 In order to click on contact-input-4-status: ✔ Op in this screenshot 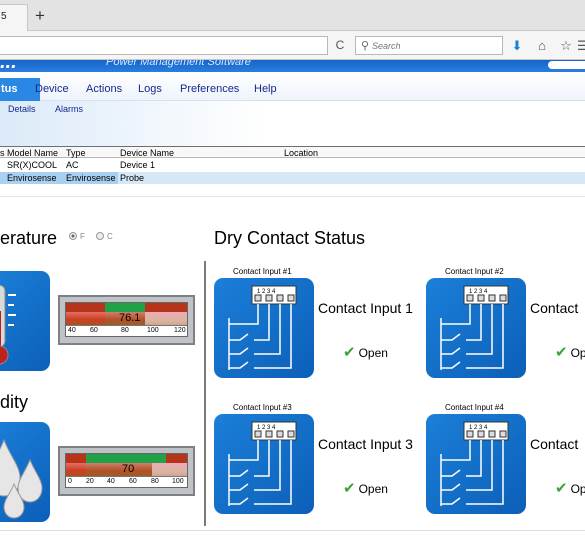, I will do `click(570, 488)`.